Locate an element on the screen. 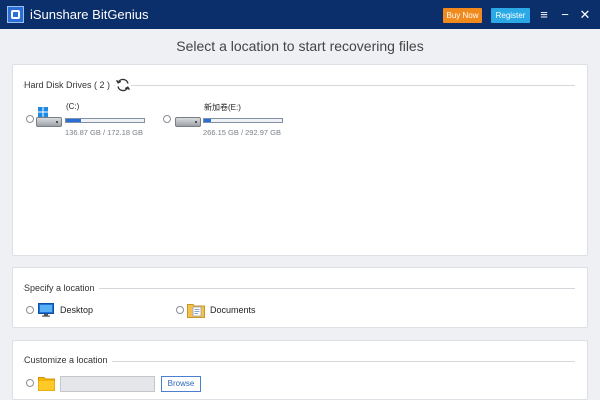  documents-folder-icon is located at coordinates (196, 311).